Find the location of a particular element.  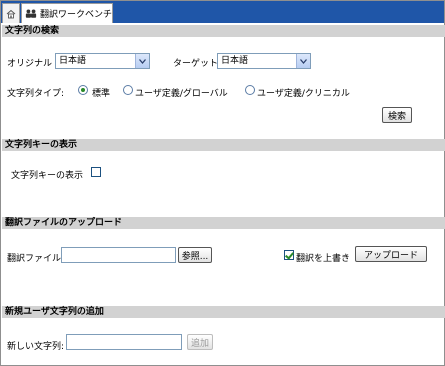

tab-home is located at coordinates (11, 13).